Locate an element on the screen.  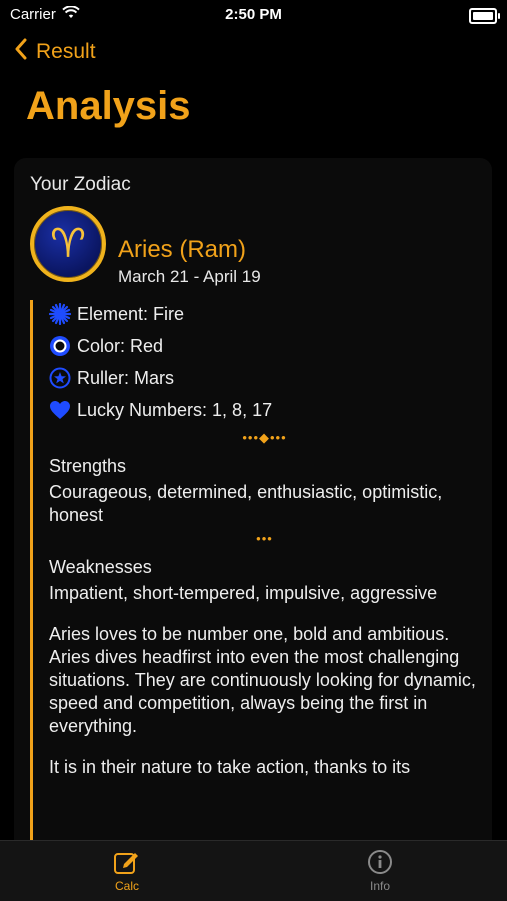
chevron-left-icon is located at coordinates (21, 52).